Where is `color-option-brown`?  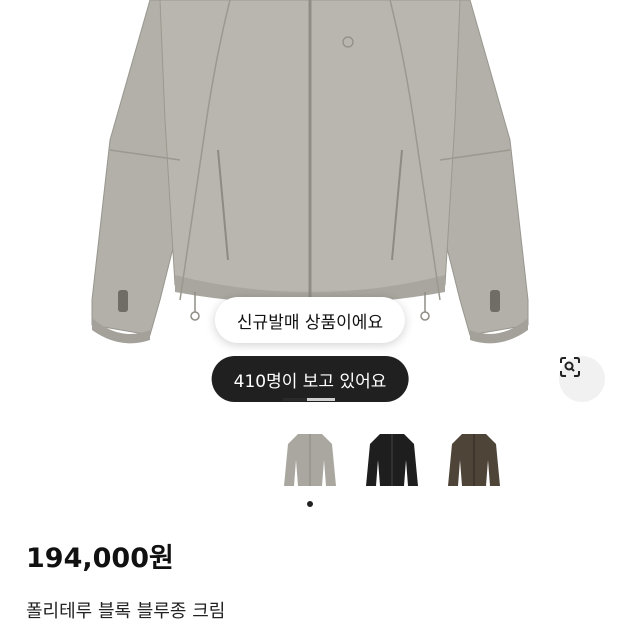 color-option-brown is located at coordinates (474, 460).